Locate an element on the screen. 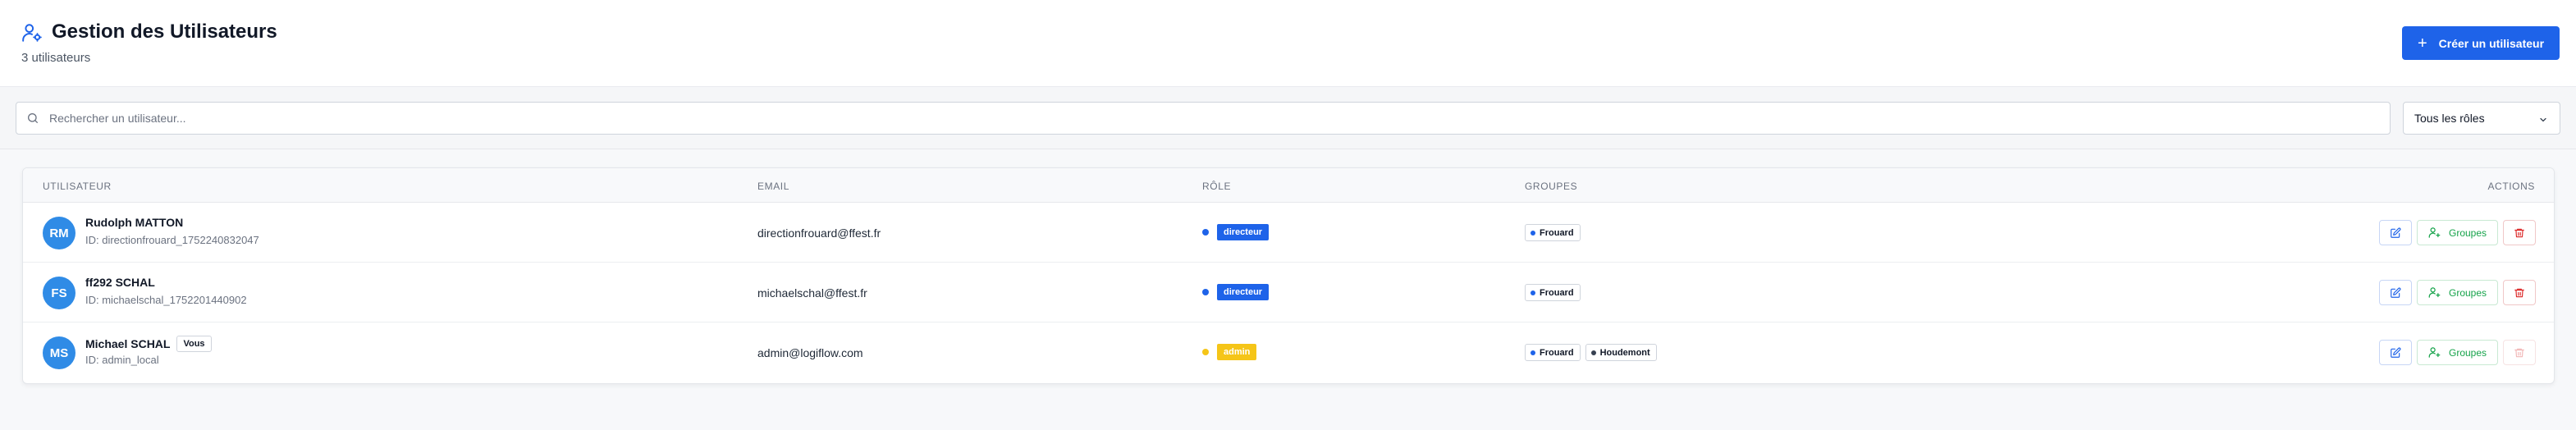 This screenshot has height=430, width=2576. user-name-text: Michael SCHAL is located at coordinates (128, 343).